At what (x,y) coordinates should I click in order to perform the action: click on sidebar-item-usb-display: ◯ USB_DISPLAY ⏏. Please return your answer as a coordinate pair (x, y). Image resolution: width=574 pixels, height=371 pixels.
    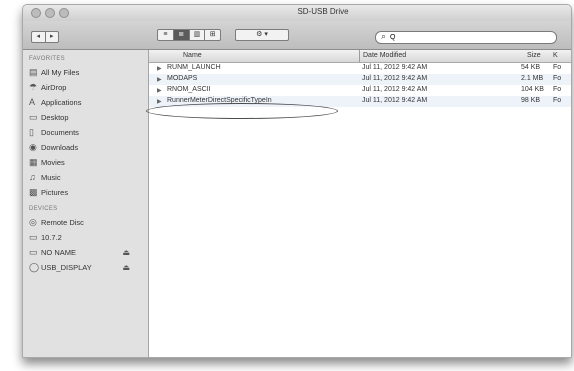
    Looking at the image, I should click on (85, 267).